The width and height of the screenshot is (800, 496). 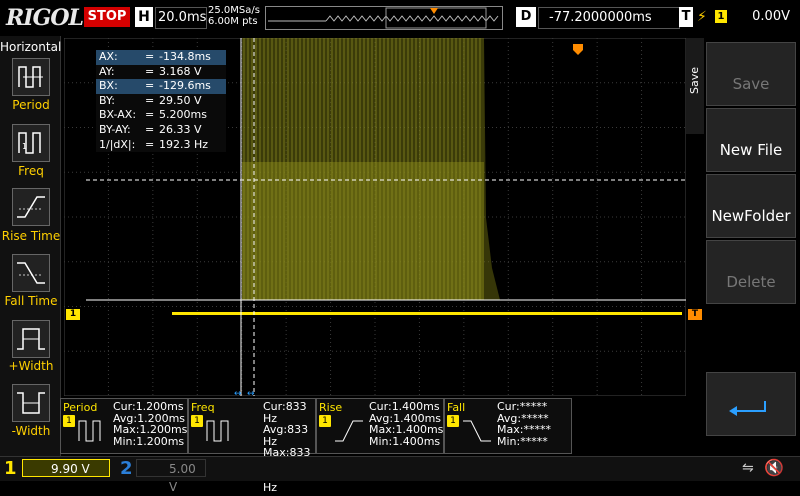 I want to click on memory-overview-waveform, so click(x=383, y=18).